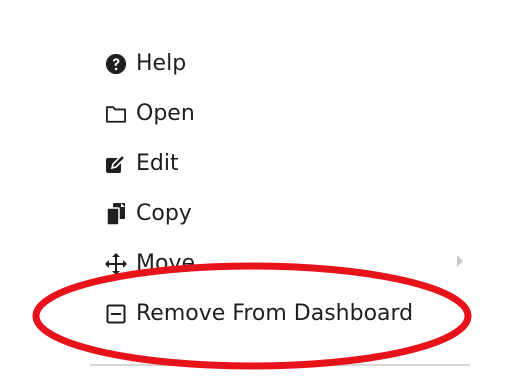 The width and height of the screenshot is (519, 387). What do you see at coordinates (116, 114) in the screenshot?
I see `folder-open-icon` at bounding box center [116, 114].